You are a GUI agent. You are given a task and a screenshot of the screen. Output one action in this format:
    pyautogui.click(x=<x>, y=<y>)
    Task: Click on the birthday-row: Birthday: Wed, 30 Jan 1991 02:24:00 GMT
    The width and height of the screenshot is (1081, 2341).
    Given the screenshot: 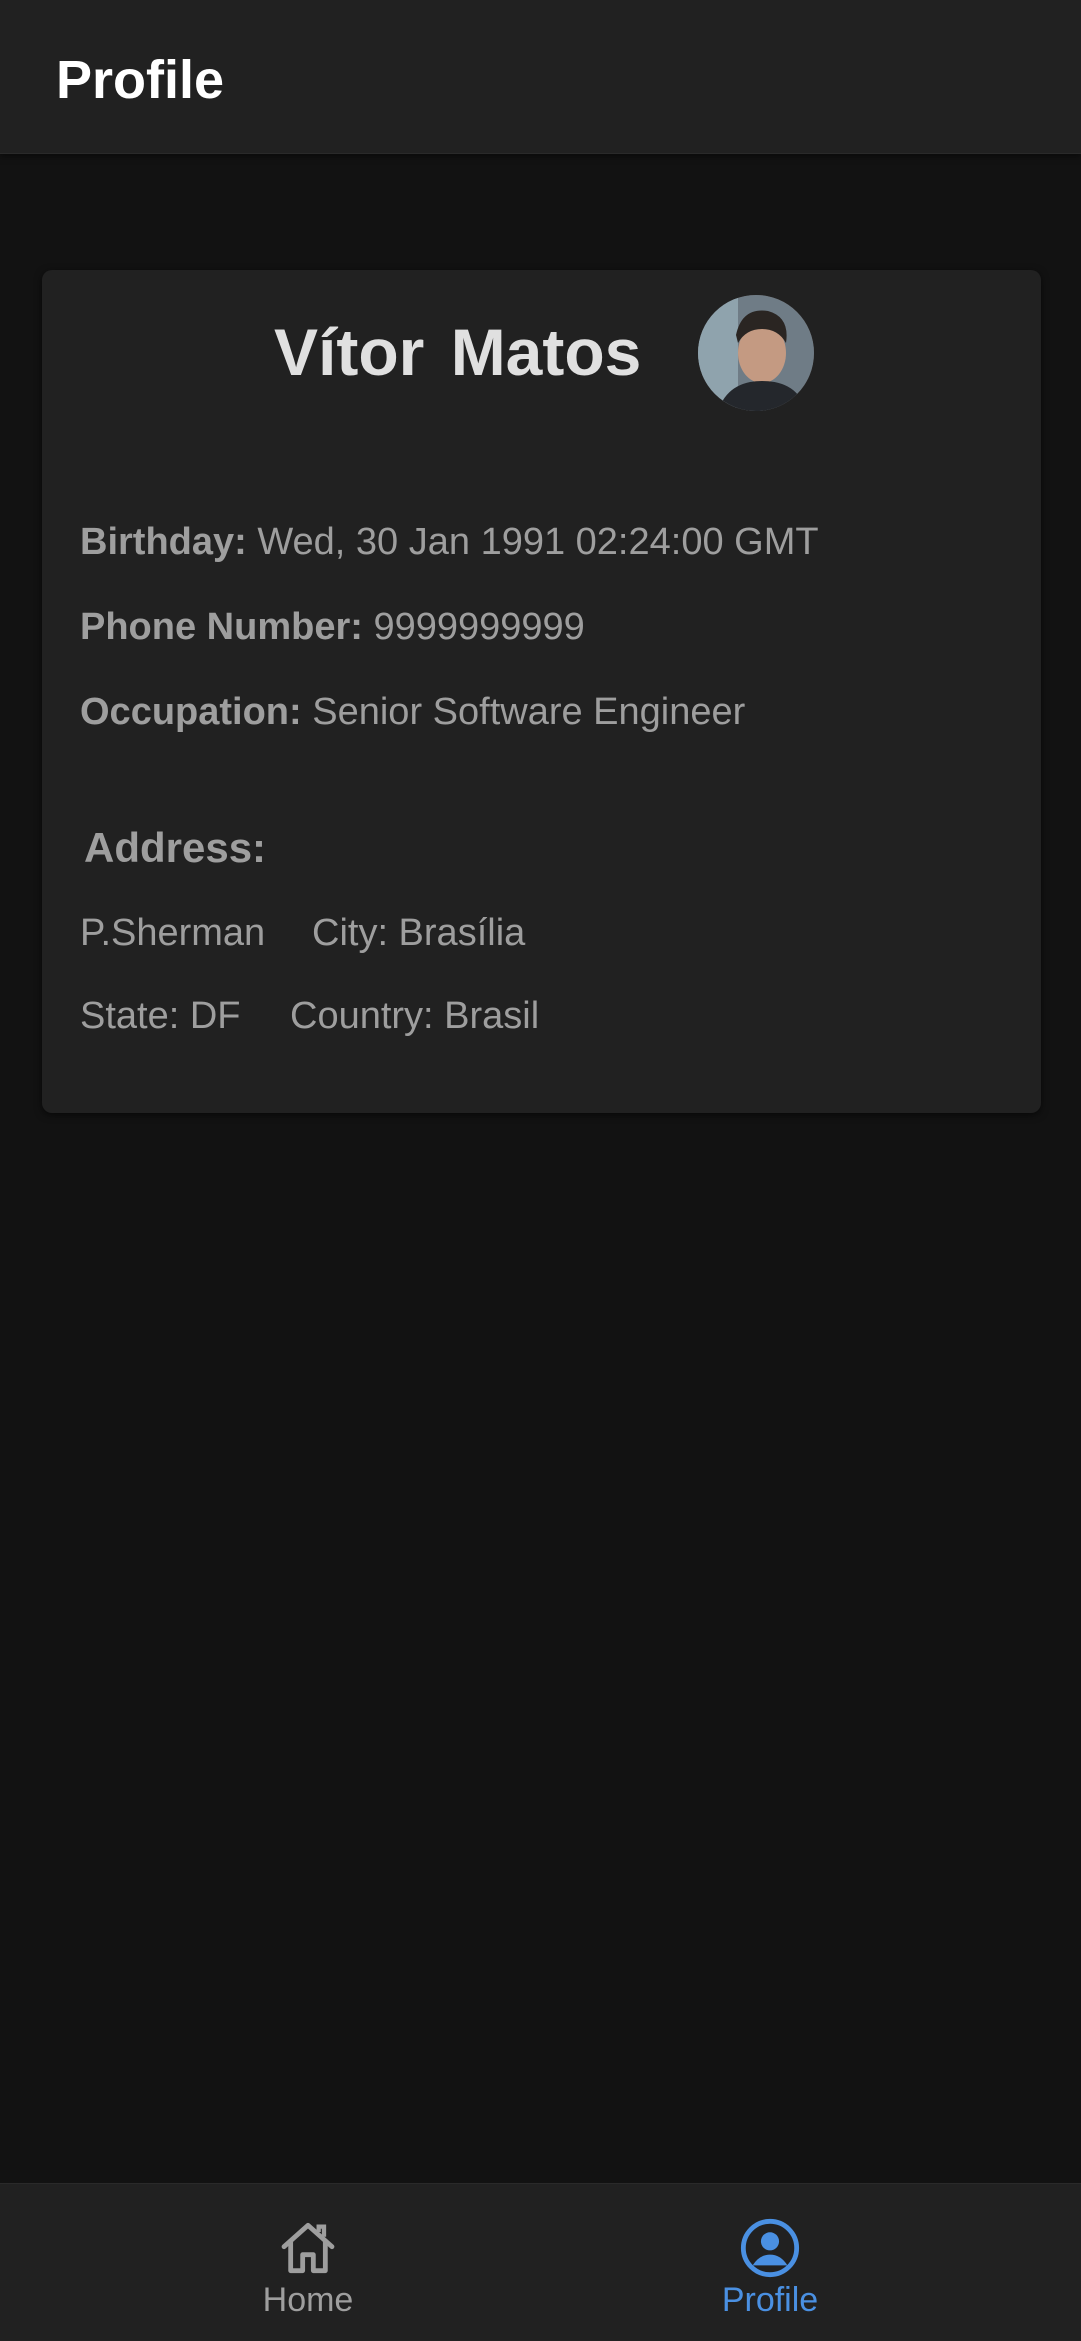 What is the action you would take?
    pyautogui.click(x=449, y=542)
    